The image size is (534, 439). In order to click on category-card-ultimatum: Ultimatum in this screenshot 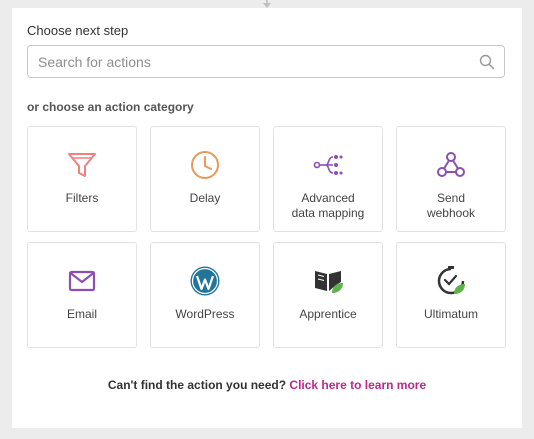, I will do `click(451, 295)`.